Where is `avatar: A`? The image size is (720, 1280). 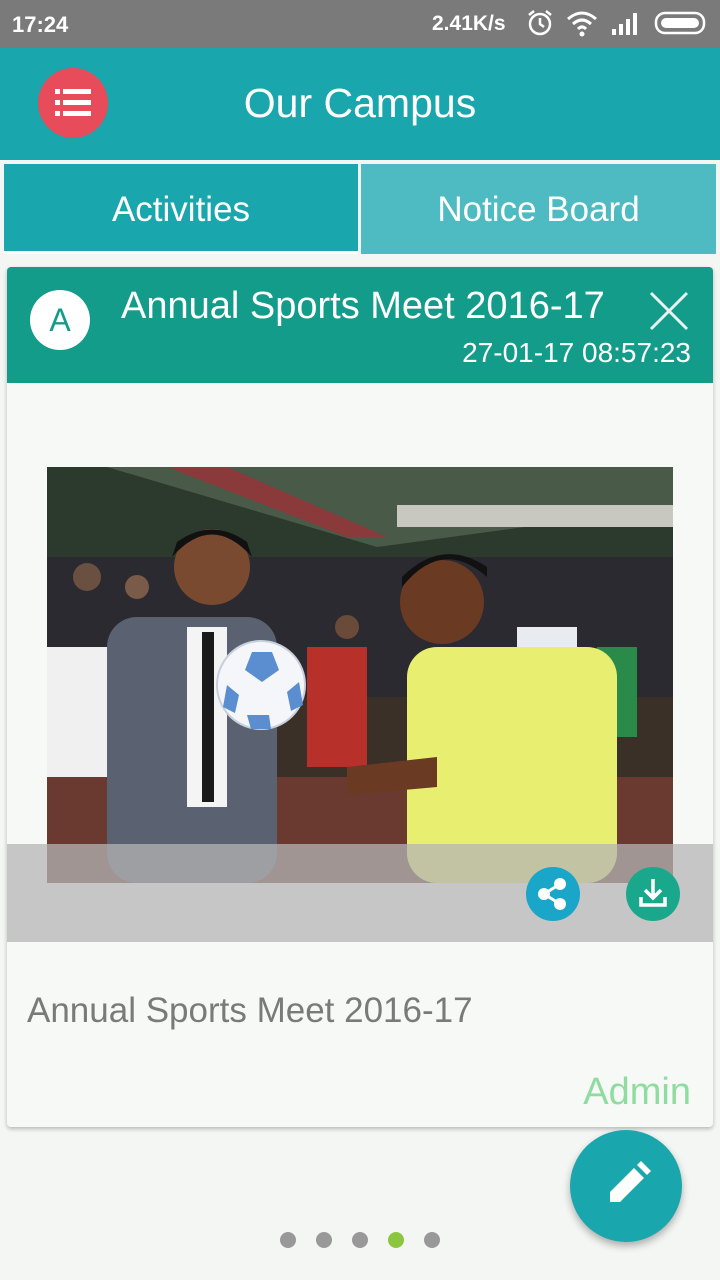
avatar: A is located at coordinates (60, 320).